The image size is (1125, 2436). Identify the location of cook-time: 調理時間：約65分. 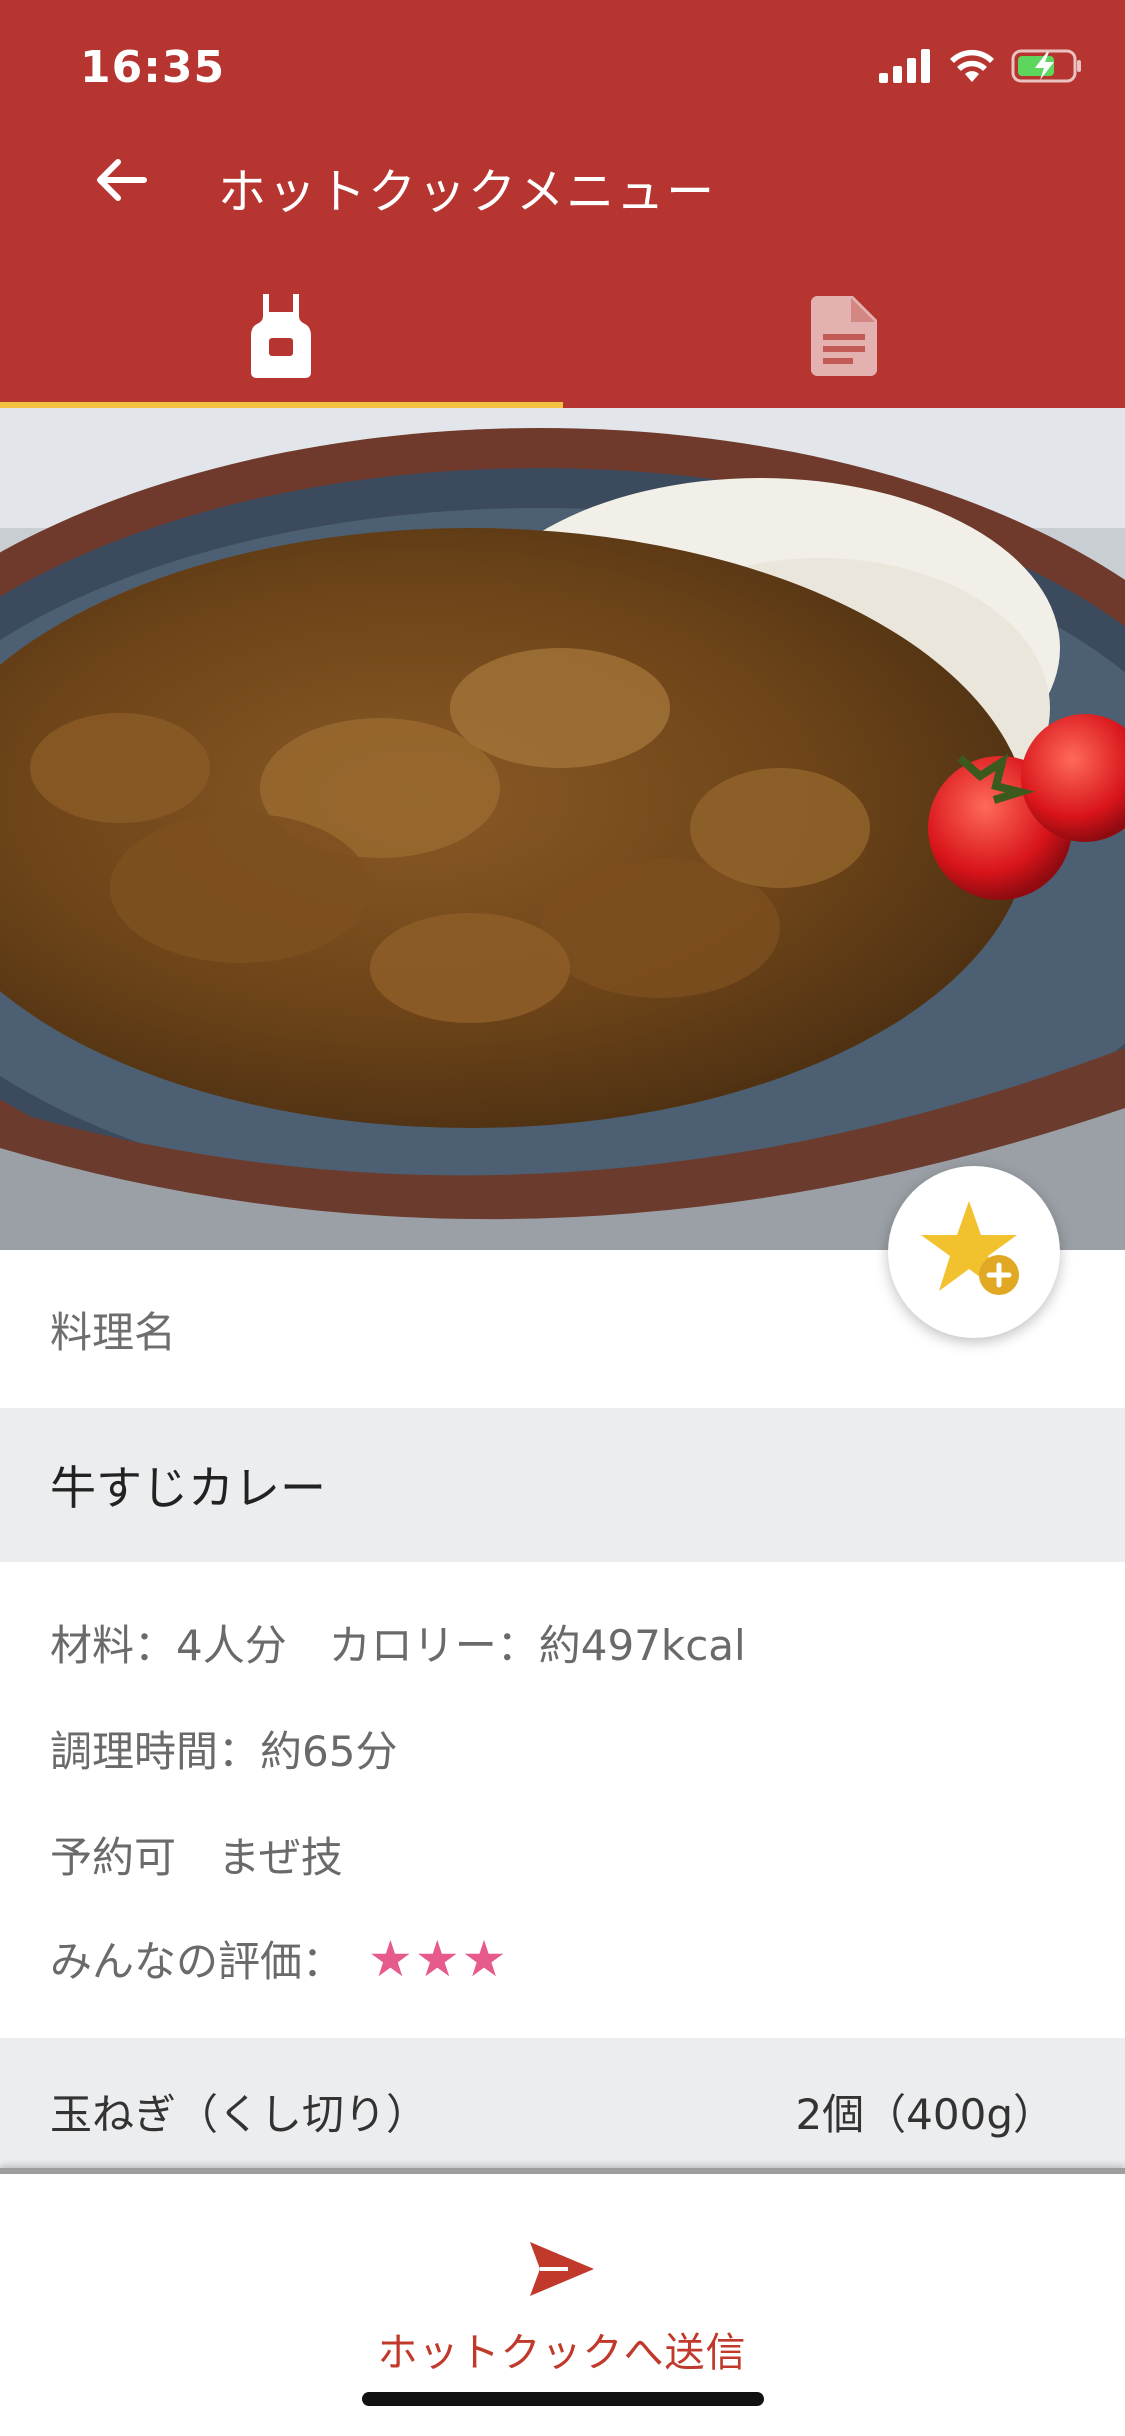
(224, 1751).